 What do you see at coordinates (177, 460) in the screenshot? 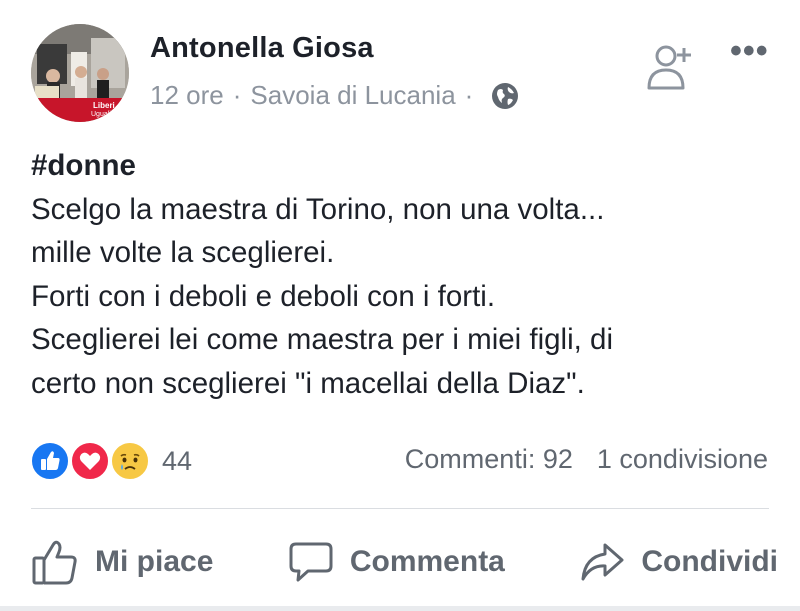
I see `reactions-count: 44` at bounding box center [177, 460].